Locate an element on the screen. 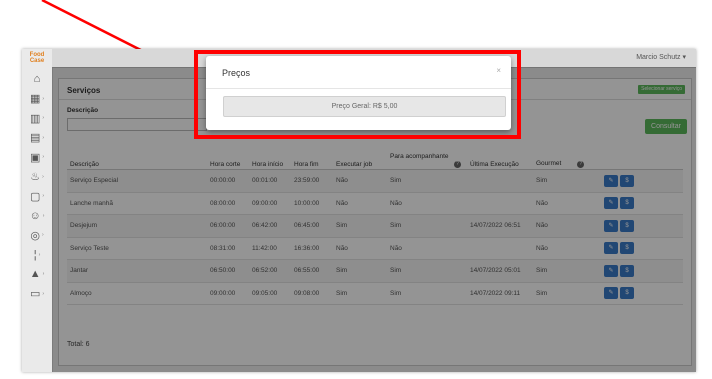  sidebar-item: ▣ › is located at coordinates (37, 157).